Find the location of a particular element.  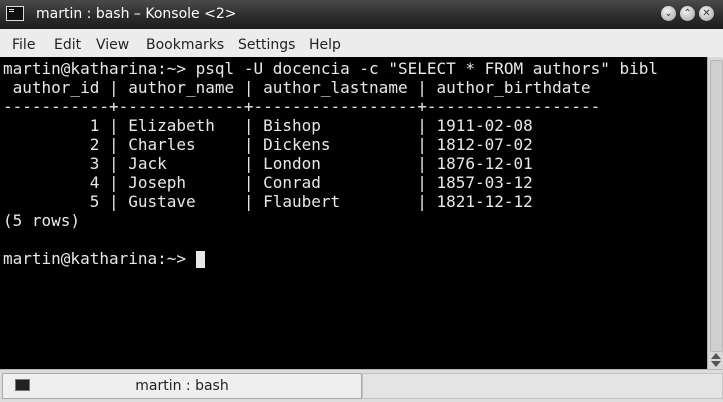

menu-file: File is located at coordinates (23, 45).